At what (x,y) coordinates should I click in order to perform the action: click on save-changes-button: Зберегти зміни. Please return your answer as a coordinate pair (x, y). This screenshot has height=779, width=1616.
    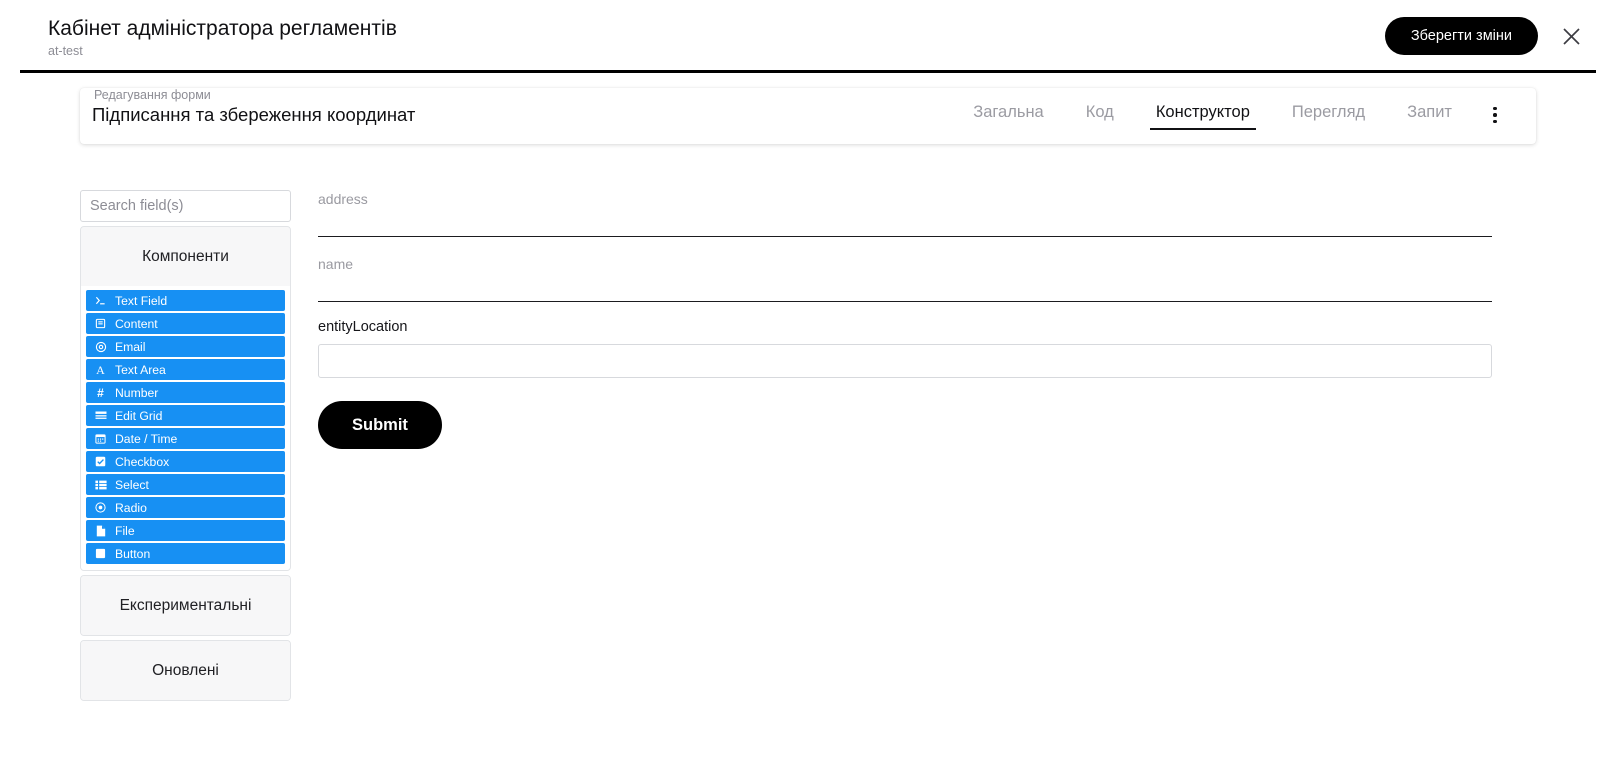
    Looking at the image, I should click on (1461, 36).